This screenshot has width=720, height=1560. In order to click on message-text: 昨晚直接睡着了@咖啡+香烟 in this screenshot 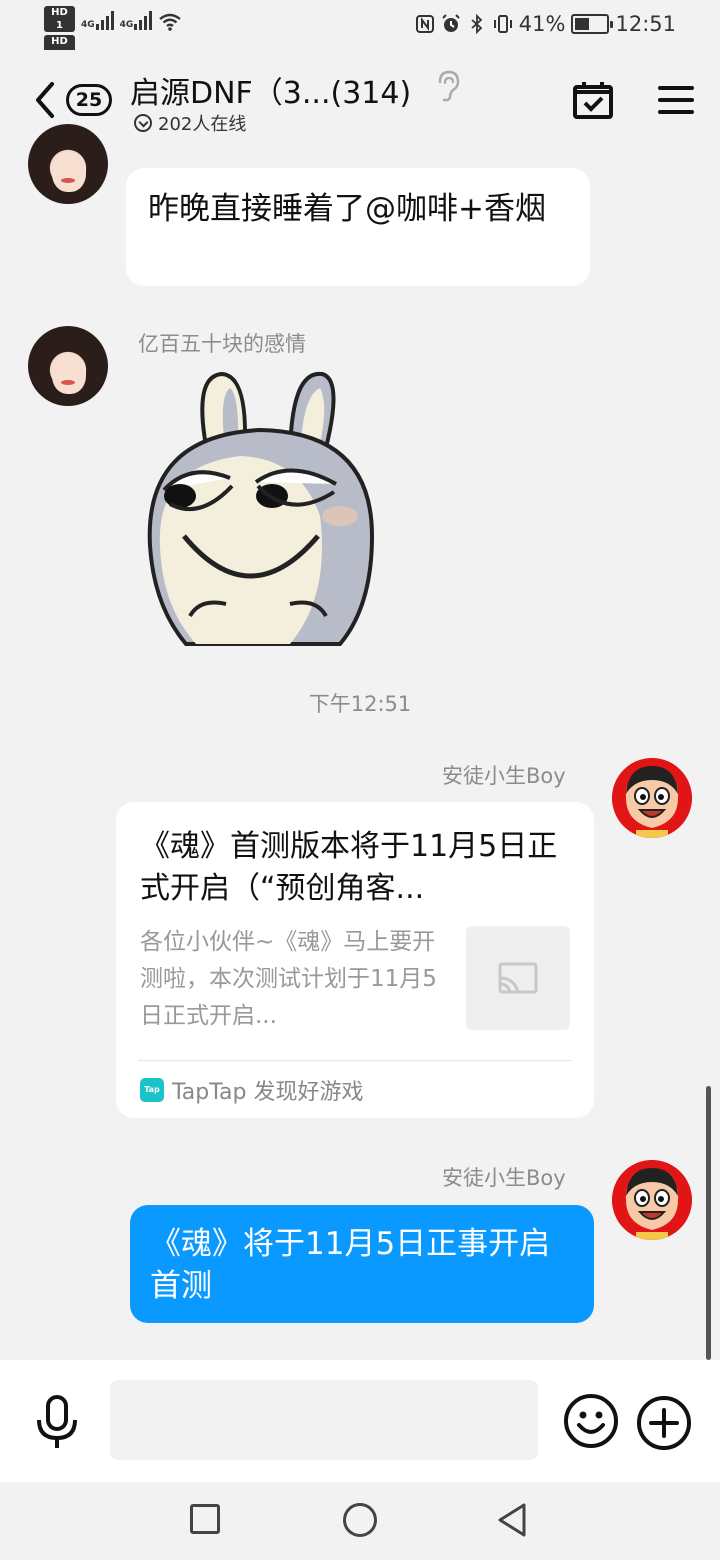, I will do `click(347, 209)`.